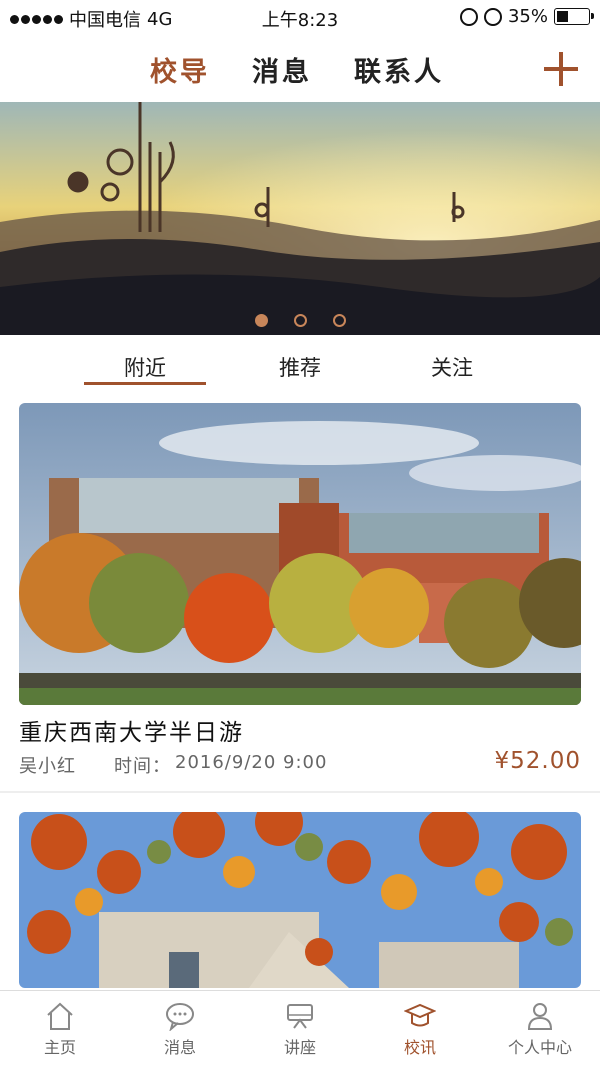 The width and height of the screenshot is (600, 1067). Describe the element at coordinates (452, 367) in the screenshot. I see `tab-following: 关注` at that location.